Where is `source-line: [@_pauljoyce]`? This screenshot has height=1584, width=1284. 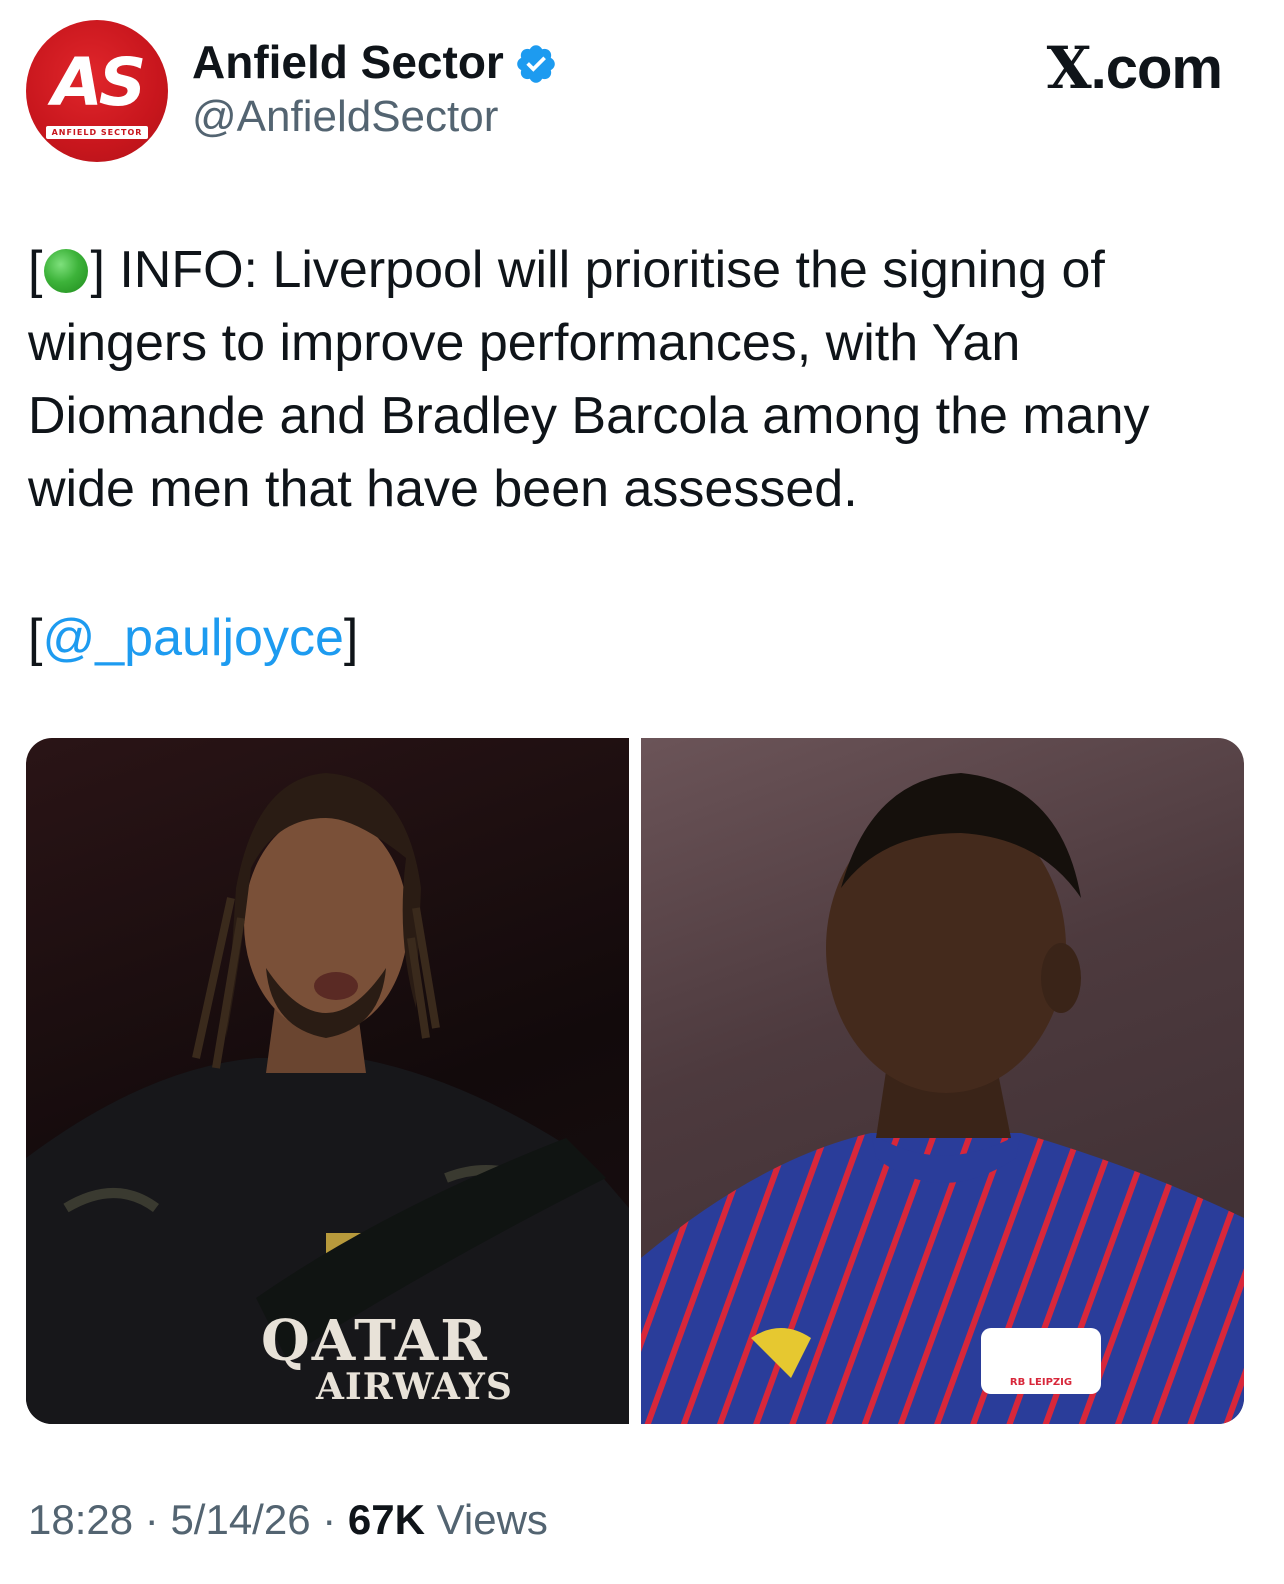 source-line: [@_pauljoyce] is located at coordinates (193, 638).